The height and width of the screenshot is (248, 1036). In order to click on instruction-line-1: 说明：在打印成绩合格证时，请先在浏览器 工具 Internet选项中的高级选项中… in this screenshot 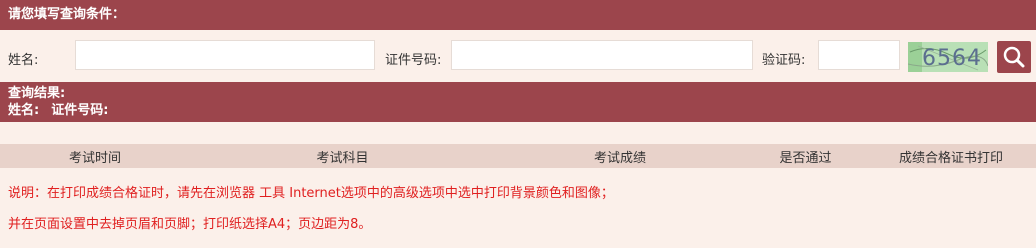, I will do `click(311, 193)`.